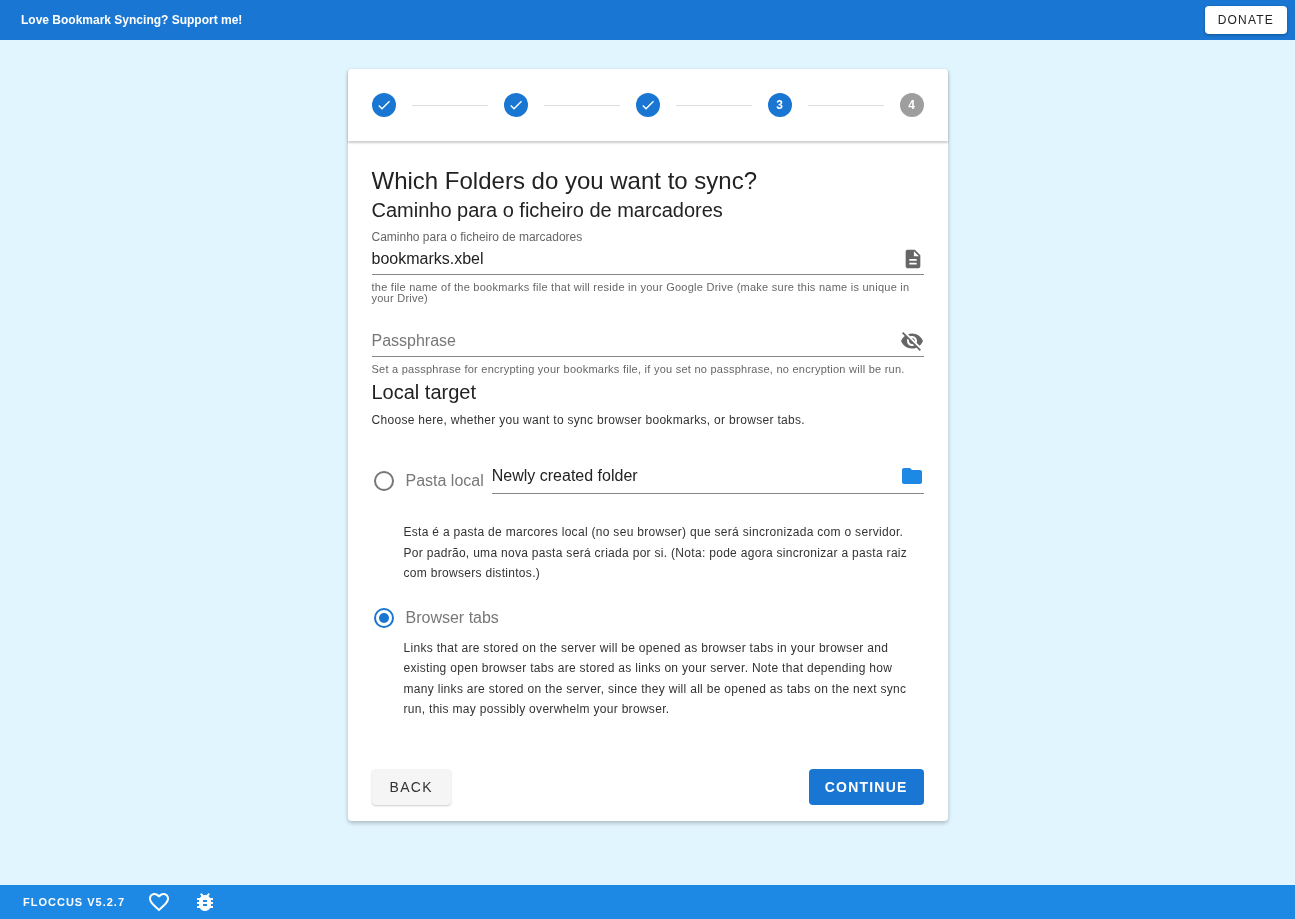  What do you see at coordinates (641, 293) in the screenshot?
I see `field-hint: the file name of the bookmarks file that will reside in your Google Drive (make sure this name is unique in your Drive)` at bounding box center [641, 293].